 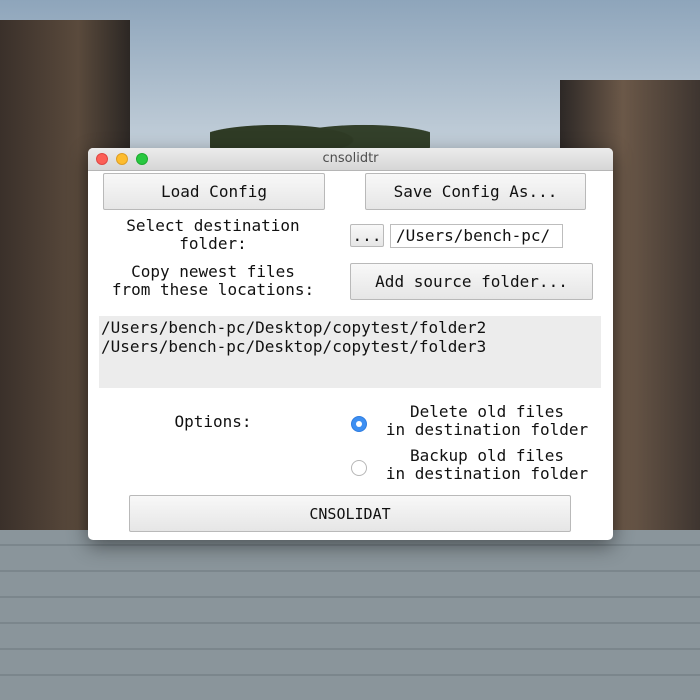 I want to click on load-config-button: Load Config, so click(x=214, y=191).